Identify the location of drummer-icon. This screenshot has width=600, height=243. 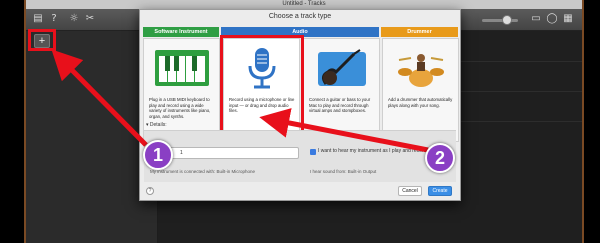
(421, 68).